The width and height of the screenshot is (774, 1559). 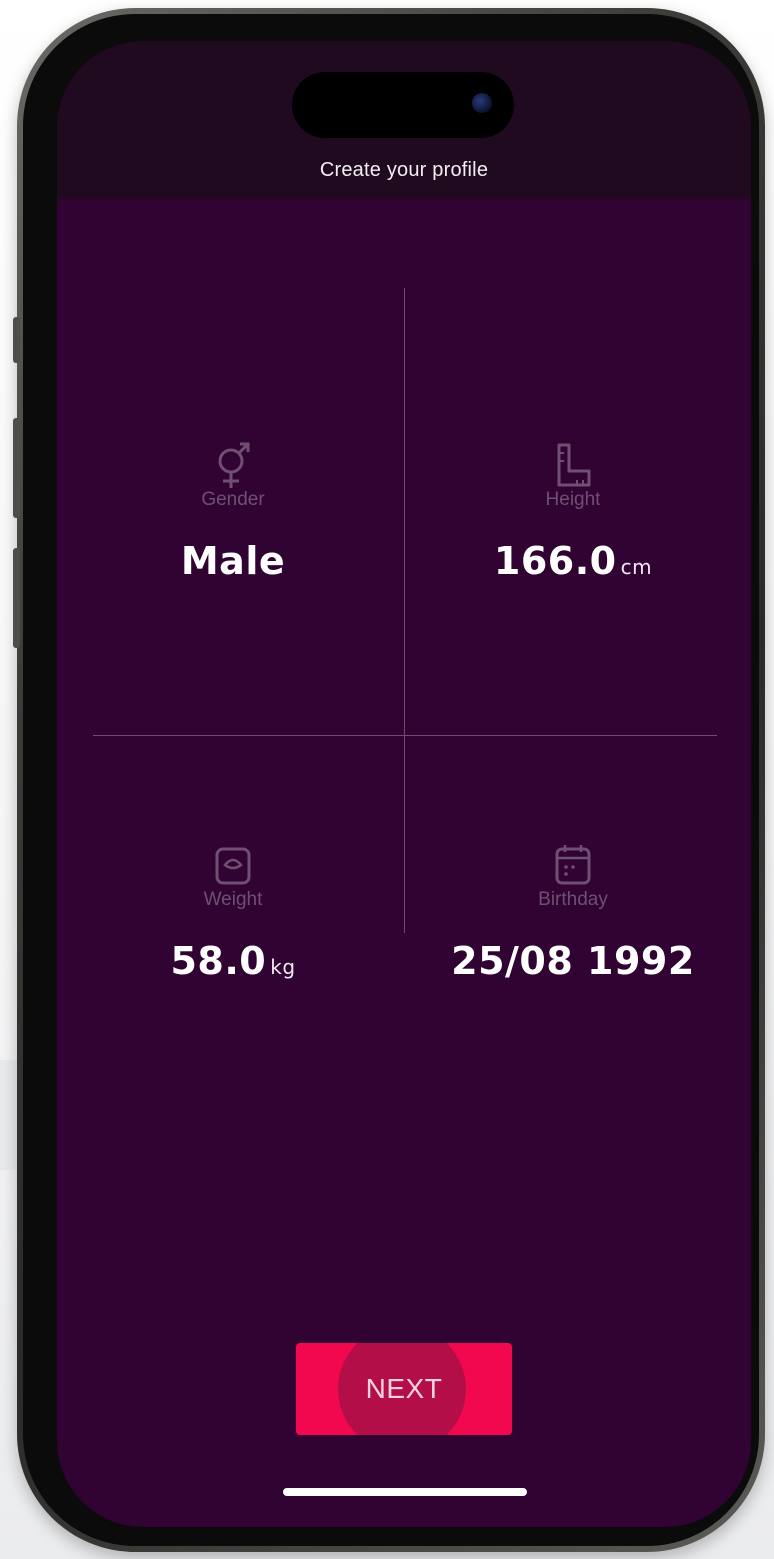 I want to click on next-button: NEXT, so click(x=404, y=1389).